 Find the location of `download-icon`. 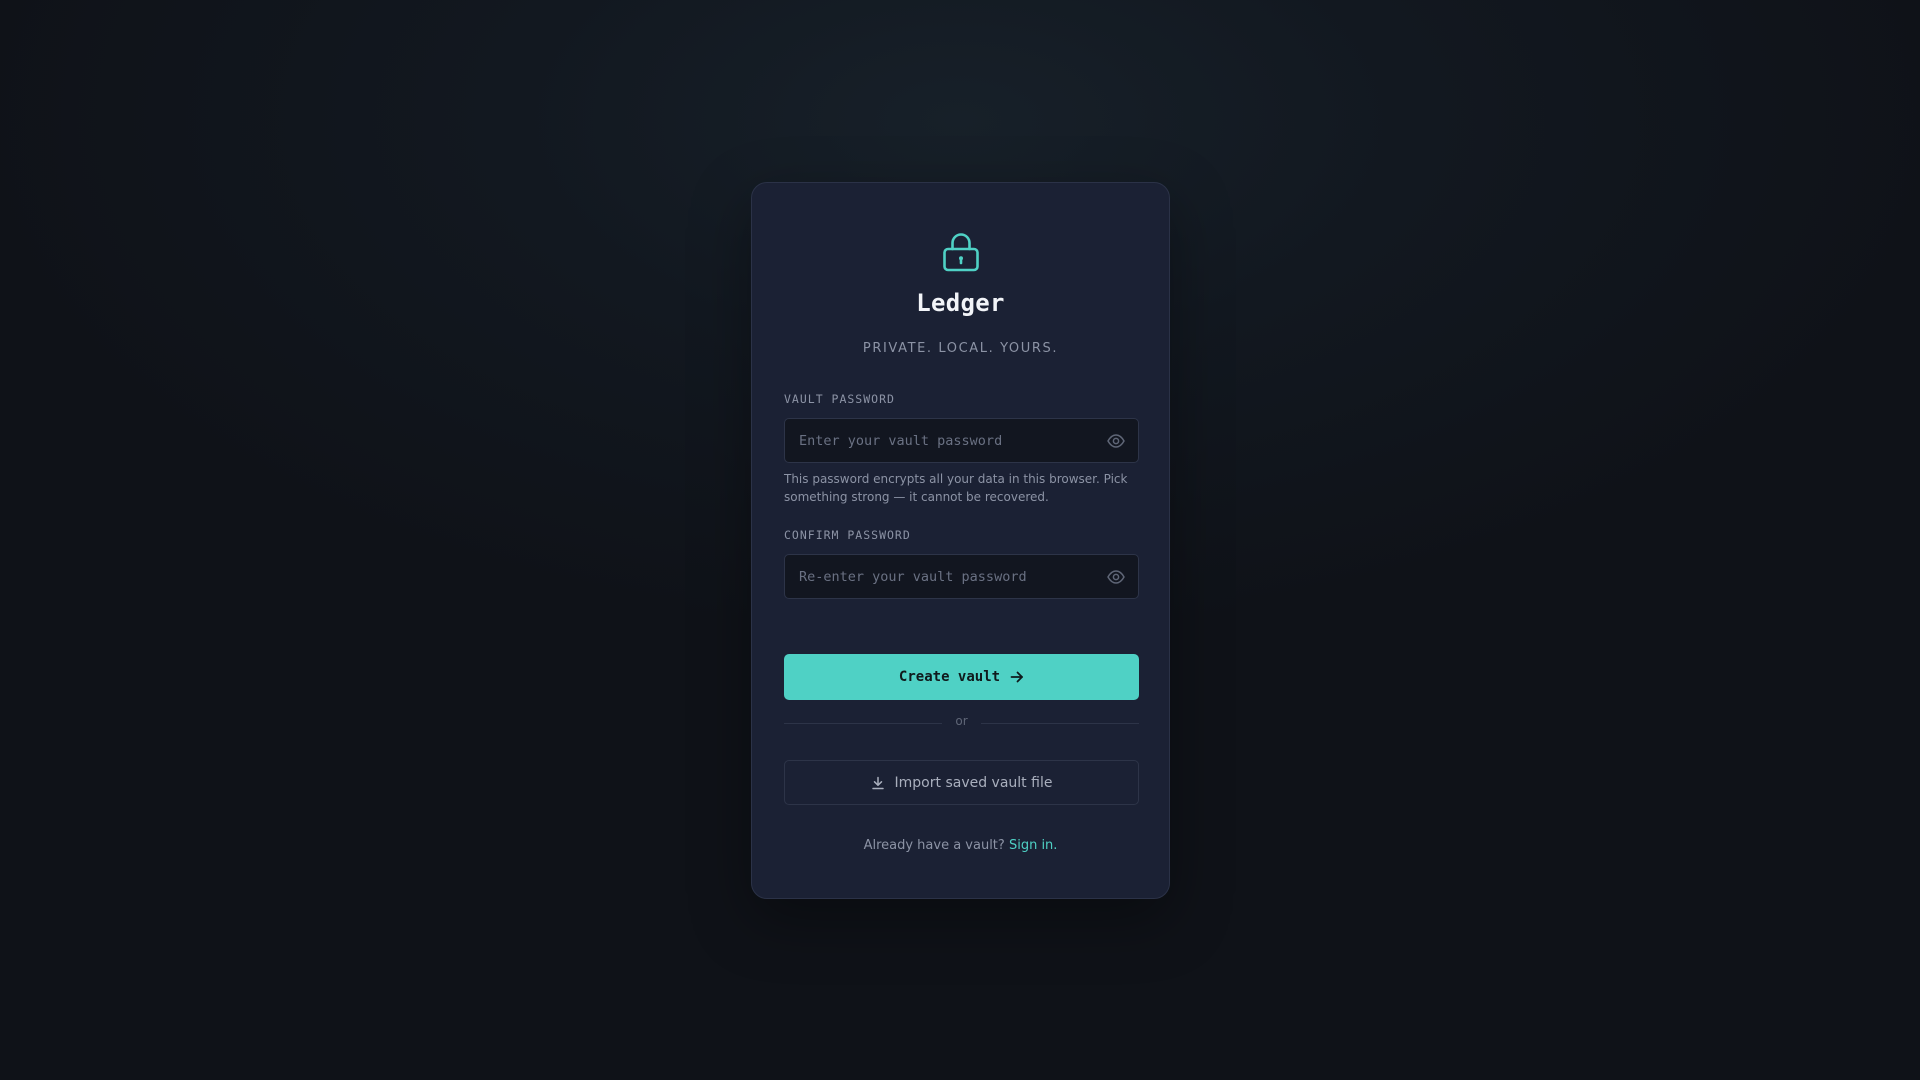

download-icon is located at coordinates (877, 782).